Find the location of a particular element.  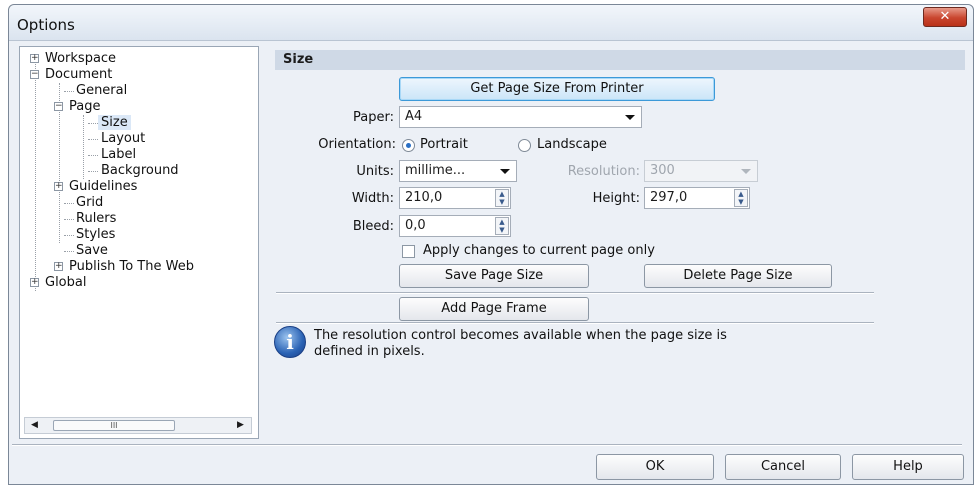

save-page-size-button: Save Page Size is located at coordinates (494, 276).